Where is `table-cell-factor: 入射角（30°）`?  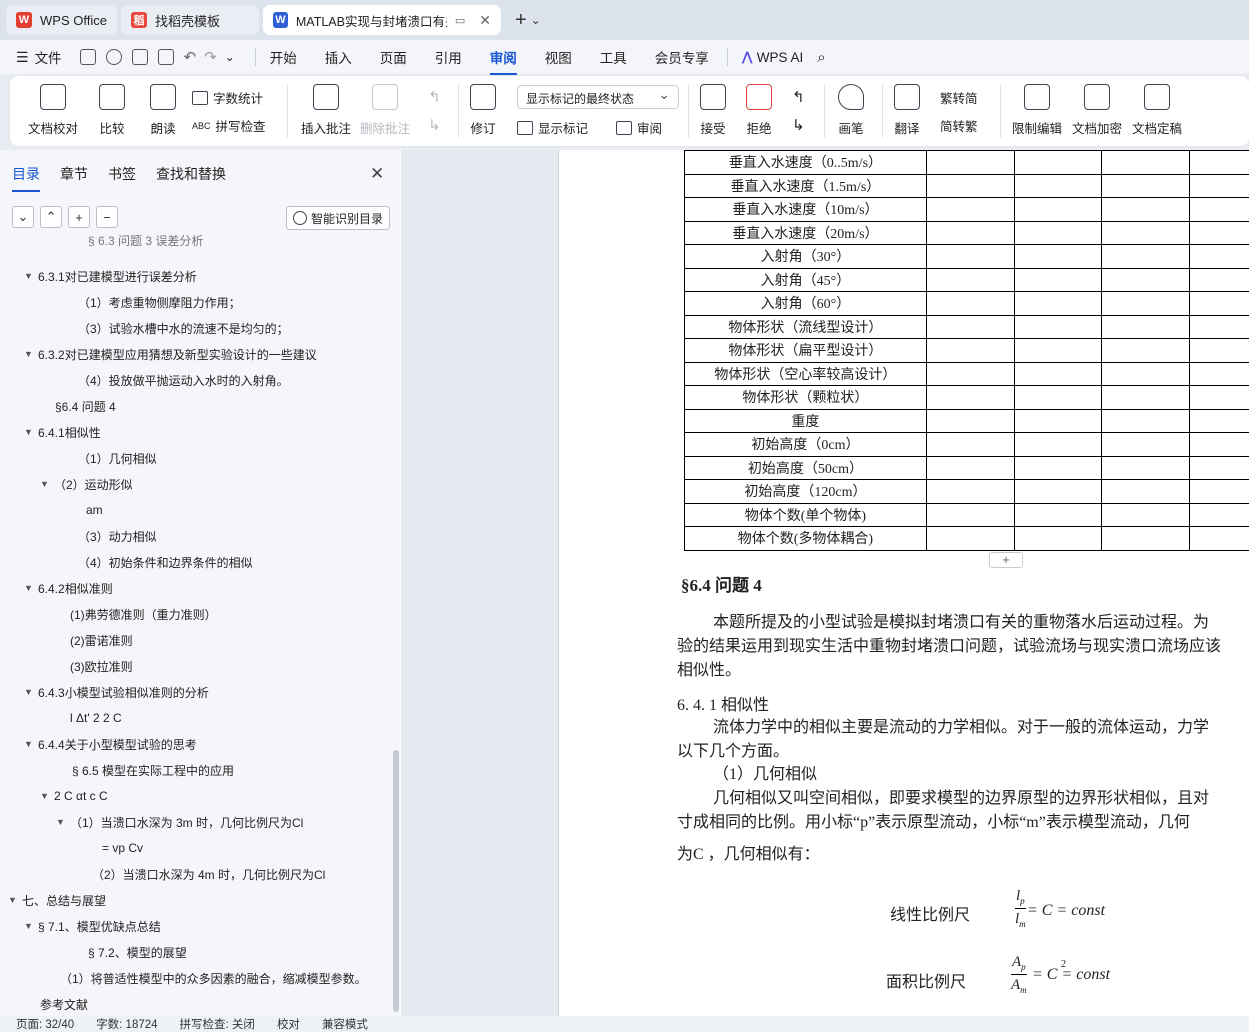
table-cell-factor: 入射角（30°） is located at coordinates (805, 256).